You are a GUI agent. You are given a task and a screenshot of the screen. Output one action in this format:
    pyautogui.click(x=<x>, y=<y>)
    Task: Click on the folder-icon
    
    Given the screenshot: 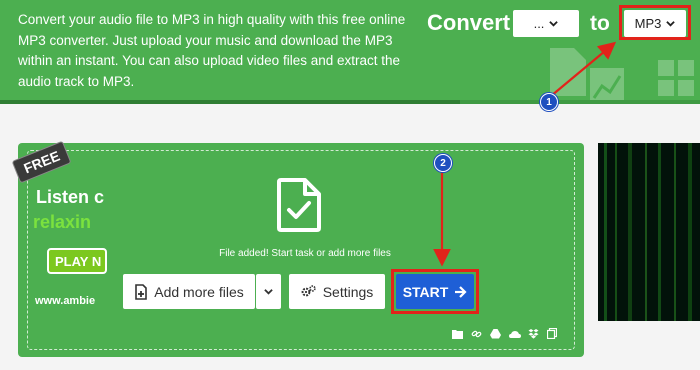 What is the action you would take?
    pyautogui.click(x=457, y=332)
    